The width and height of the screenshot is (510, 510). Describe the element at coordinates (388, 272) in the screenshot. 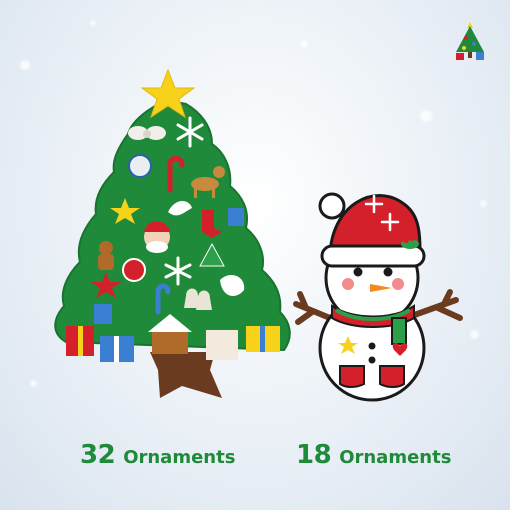

I see `snowman-right-eye` at that location.